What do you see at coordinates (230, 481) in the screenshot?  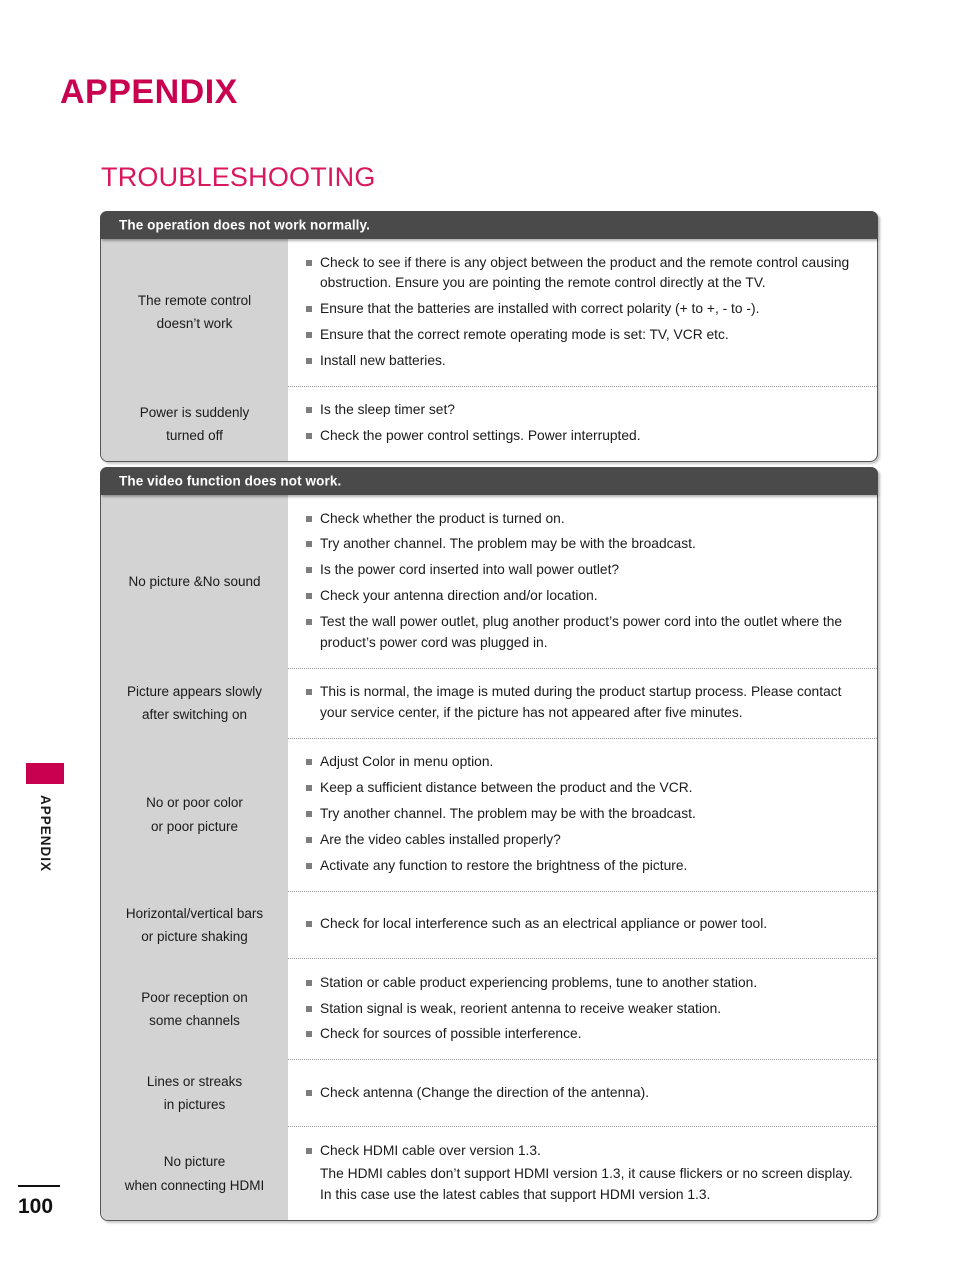 I see `table-header-title: The video function does not work.` at bounding box center [230, 481].